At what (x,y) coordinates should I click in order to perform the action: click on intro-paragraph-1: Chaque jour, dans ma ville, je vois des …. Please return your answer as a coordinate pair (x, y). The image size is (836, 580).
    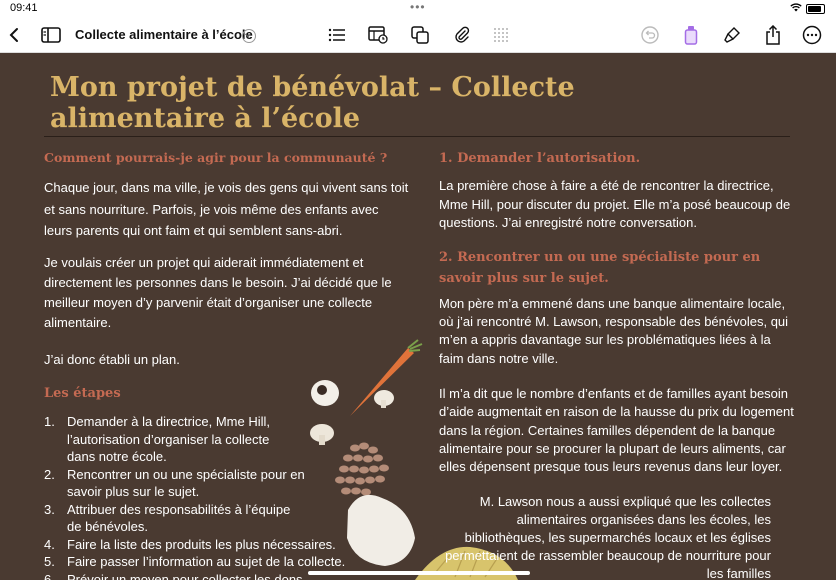
    Looking at the image, I should click on (226, 209).